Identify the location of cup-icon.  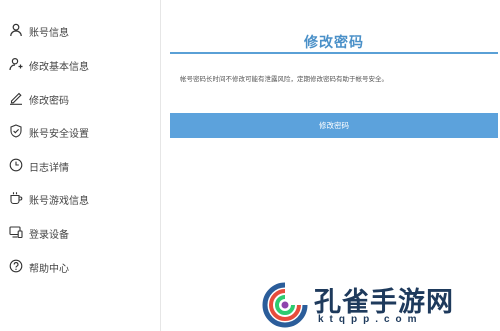
(16, 198).